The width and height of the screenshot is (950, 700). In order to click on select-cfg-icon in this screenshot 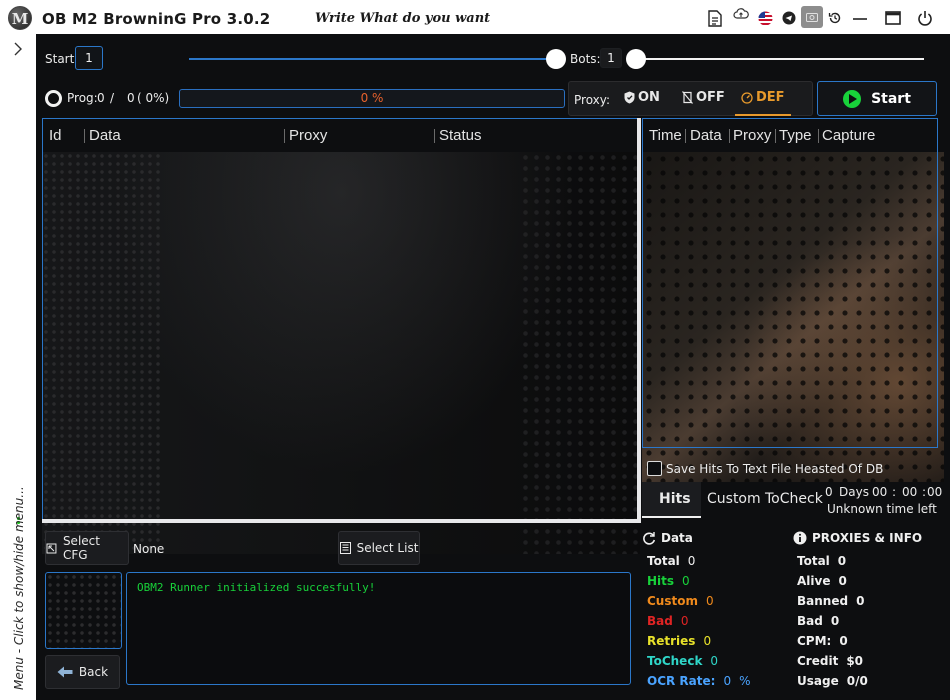, I will do `click(51, 548)`.